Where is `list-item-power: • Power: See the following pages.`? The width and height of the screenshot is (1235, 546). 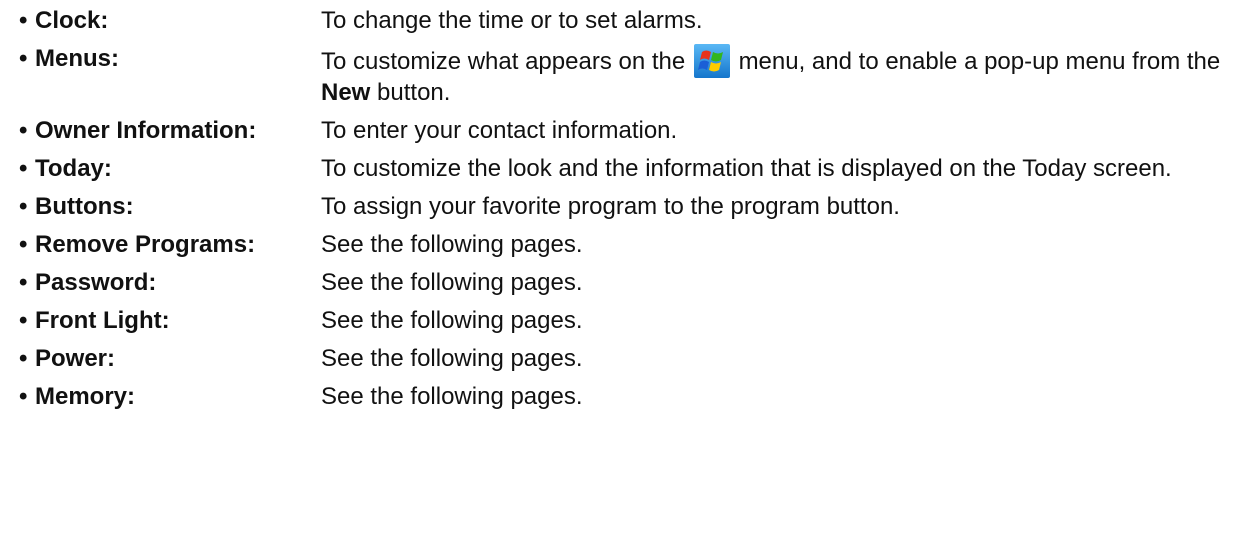 list-item-power: • Power: See the following pages. is located at coordinates (624, 358).